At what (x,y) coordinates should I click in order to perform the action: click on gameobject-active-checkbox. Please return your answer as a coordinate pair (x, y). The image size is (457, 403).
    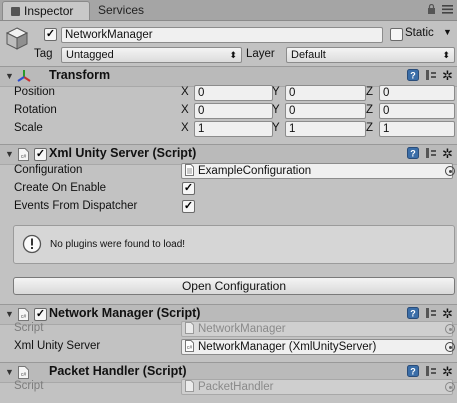
    Looking at the image, I should click on (50, 34).